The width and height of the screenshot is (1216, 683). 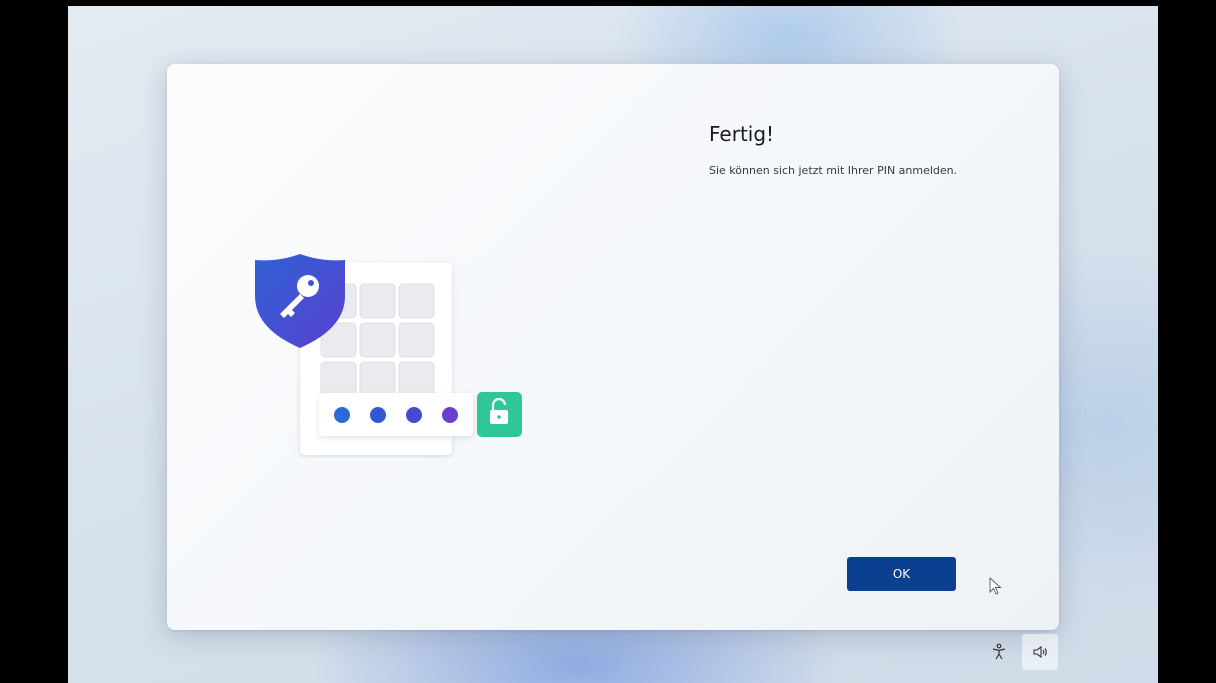 What do you see at coordinates (901, 574) in the screenshot?
I see `ok-button: OK` at bounding box center [901, 574].